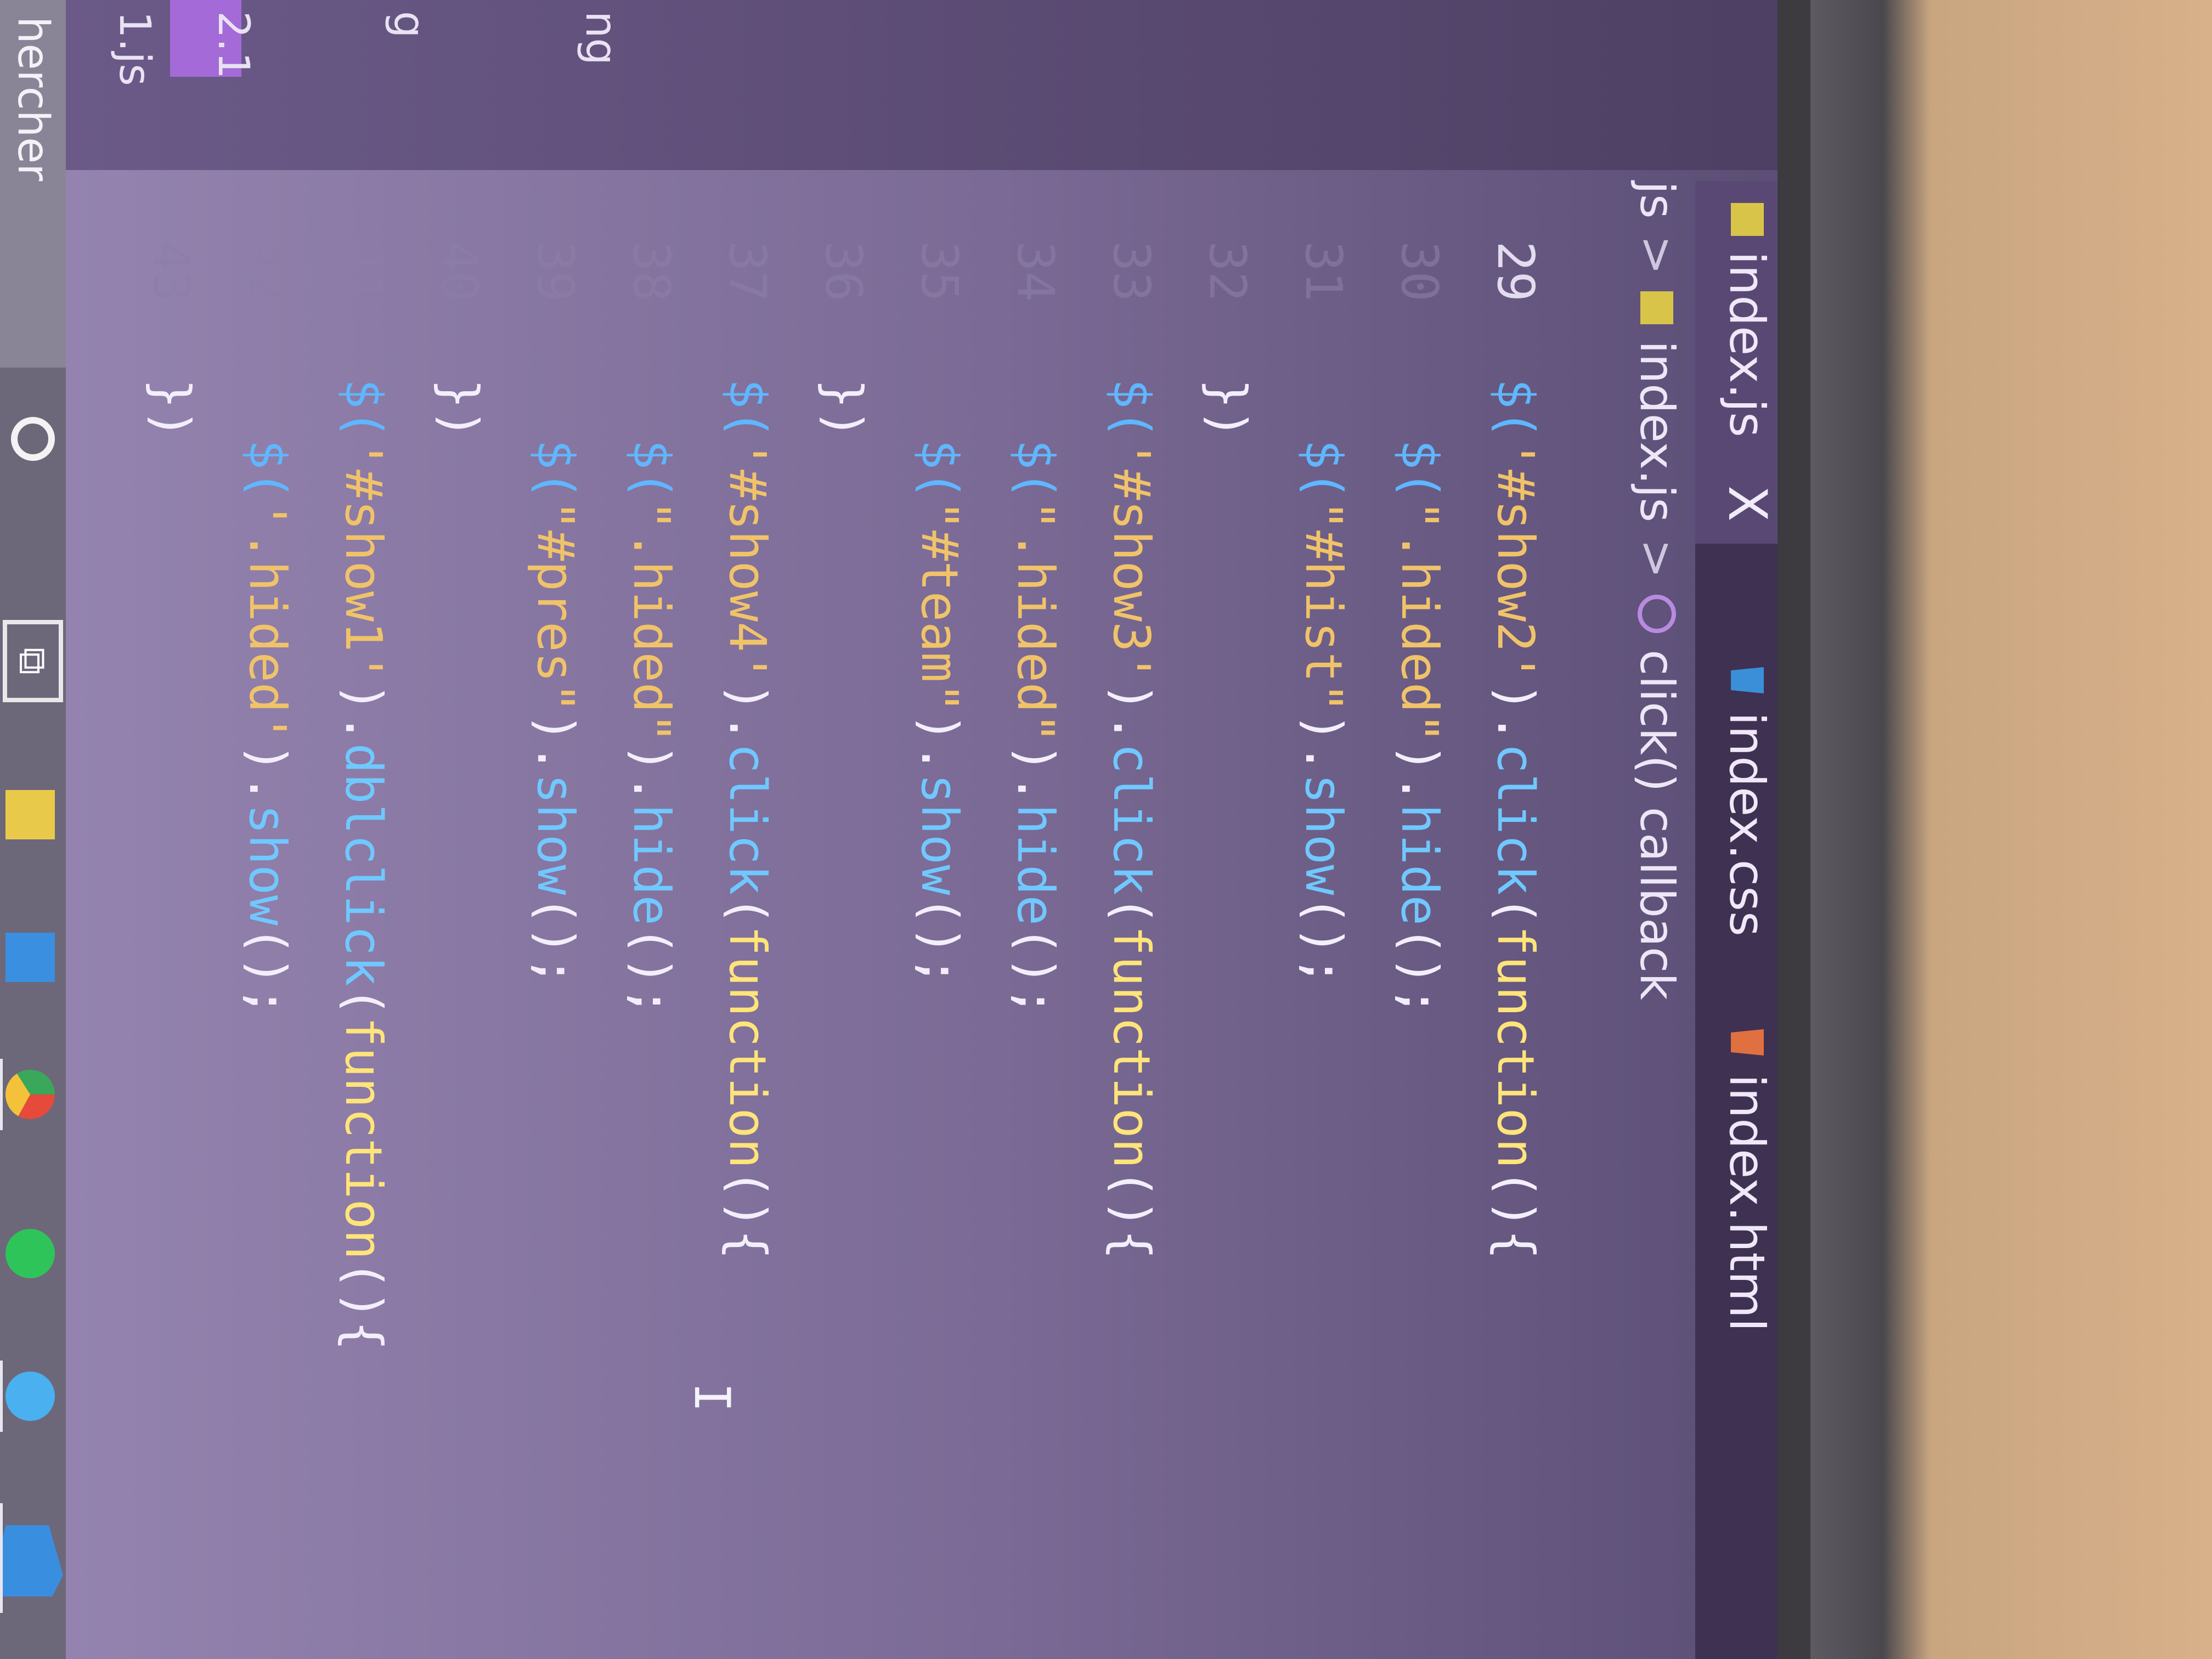 The width and height of the screenshot is (2212, 1659). What do you see at coordinates (1035, 271) in the screenshot?
I see `line-number: 34` at bounding box center [1035, 271].